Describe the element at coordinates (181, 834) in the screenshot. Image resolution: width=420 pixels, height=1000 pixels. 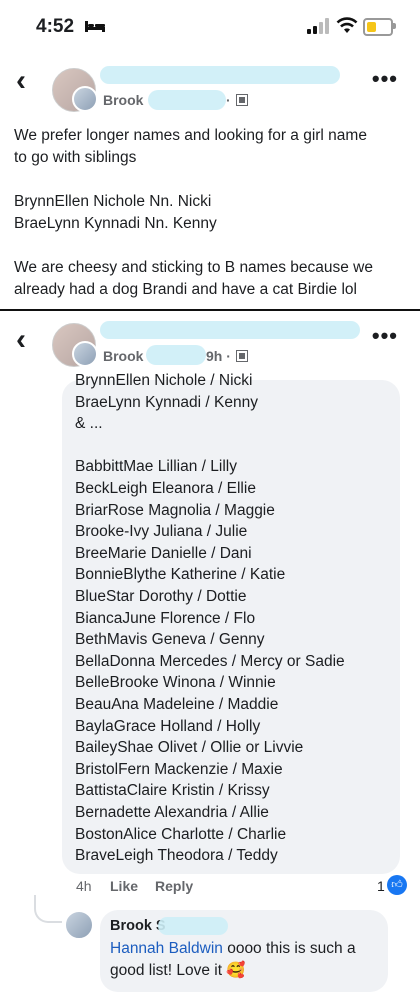
I see `comment-line: BostonAlice Charlotte / Charlie` at that location.